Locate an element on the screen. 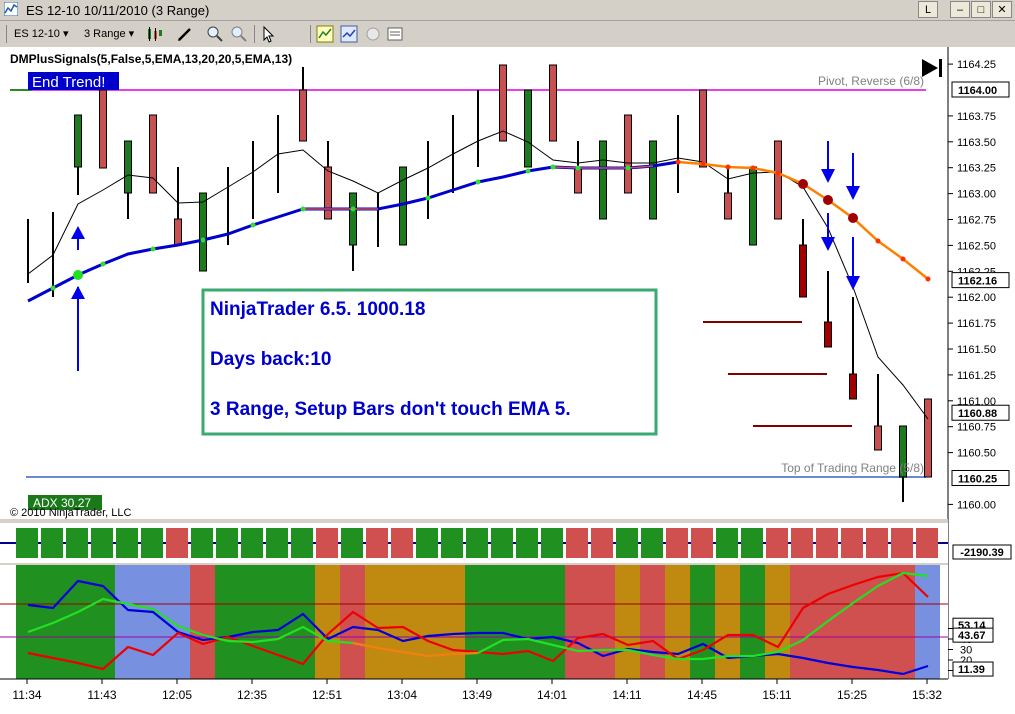  period-label: 3 Range is located at coordinates (105, 34).